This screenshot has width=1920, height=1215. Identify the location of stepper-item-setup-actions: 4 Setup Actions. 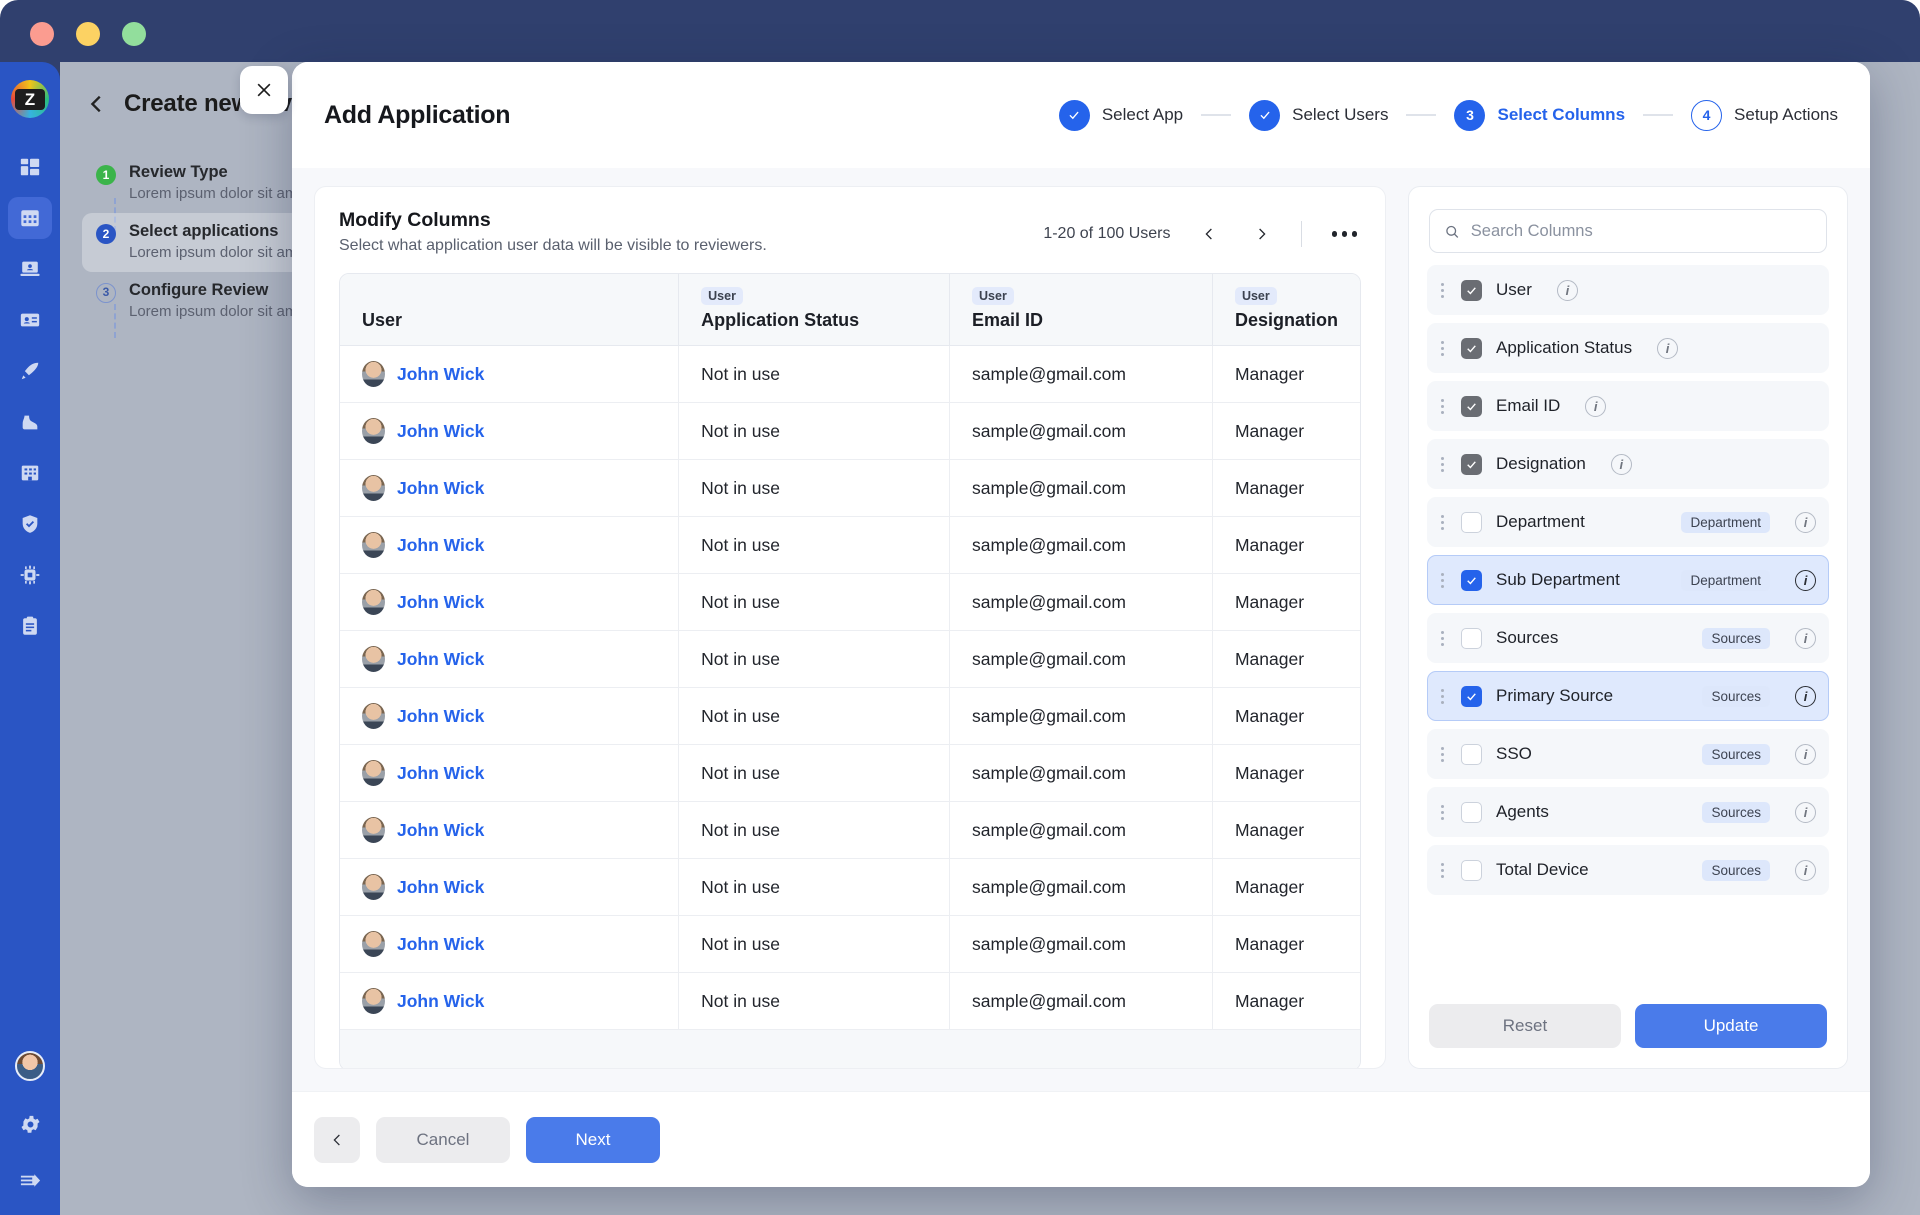
(1764, 115).